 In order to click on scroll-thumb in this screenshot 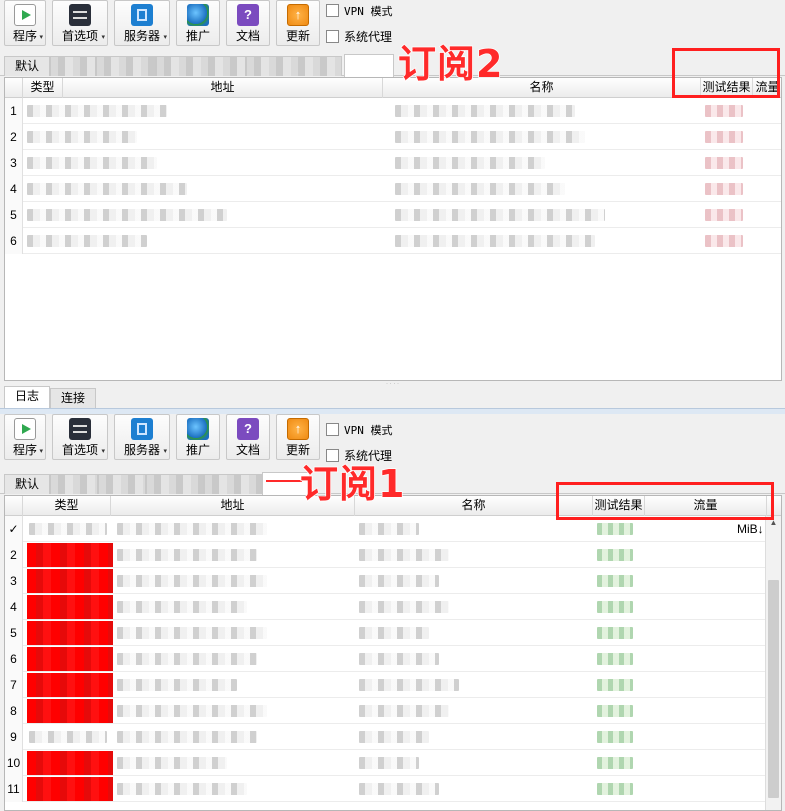, I will do `click(773, 689)`.